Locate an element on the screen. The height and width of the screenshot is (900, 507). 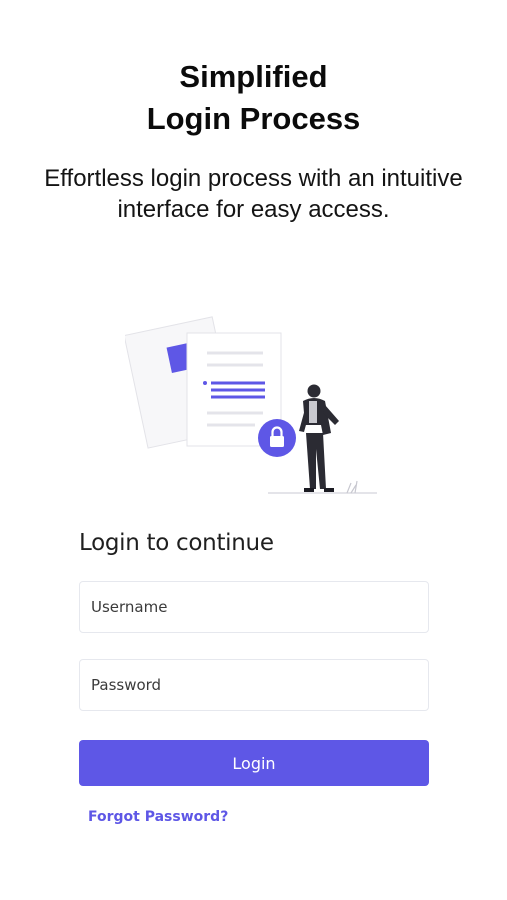
lock-icon is located at coordinates (277, 438).